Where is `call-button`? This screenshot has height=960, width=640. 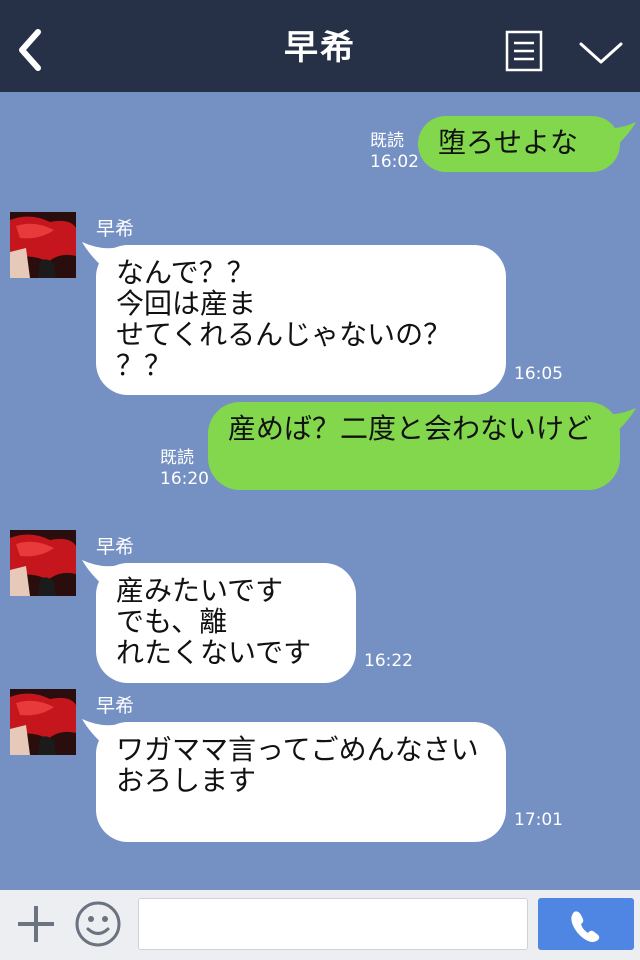
call-button is located at coordinates (586, 924).